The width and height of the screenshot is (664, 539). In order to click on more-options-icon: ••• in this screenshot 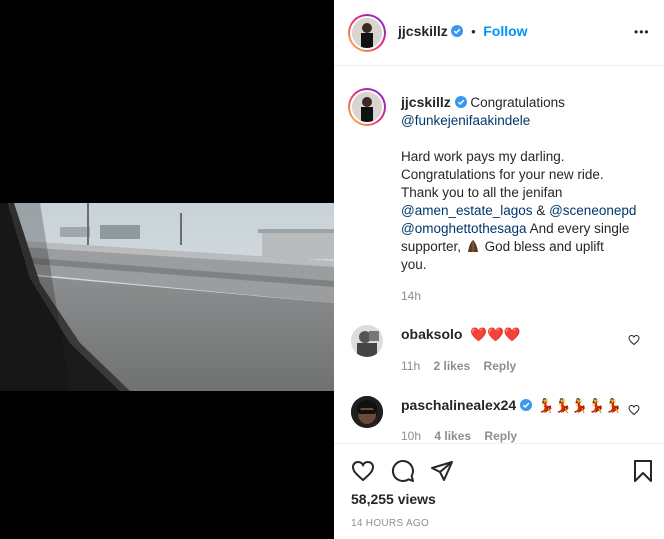, I will do `click(642, 32)`.